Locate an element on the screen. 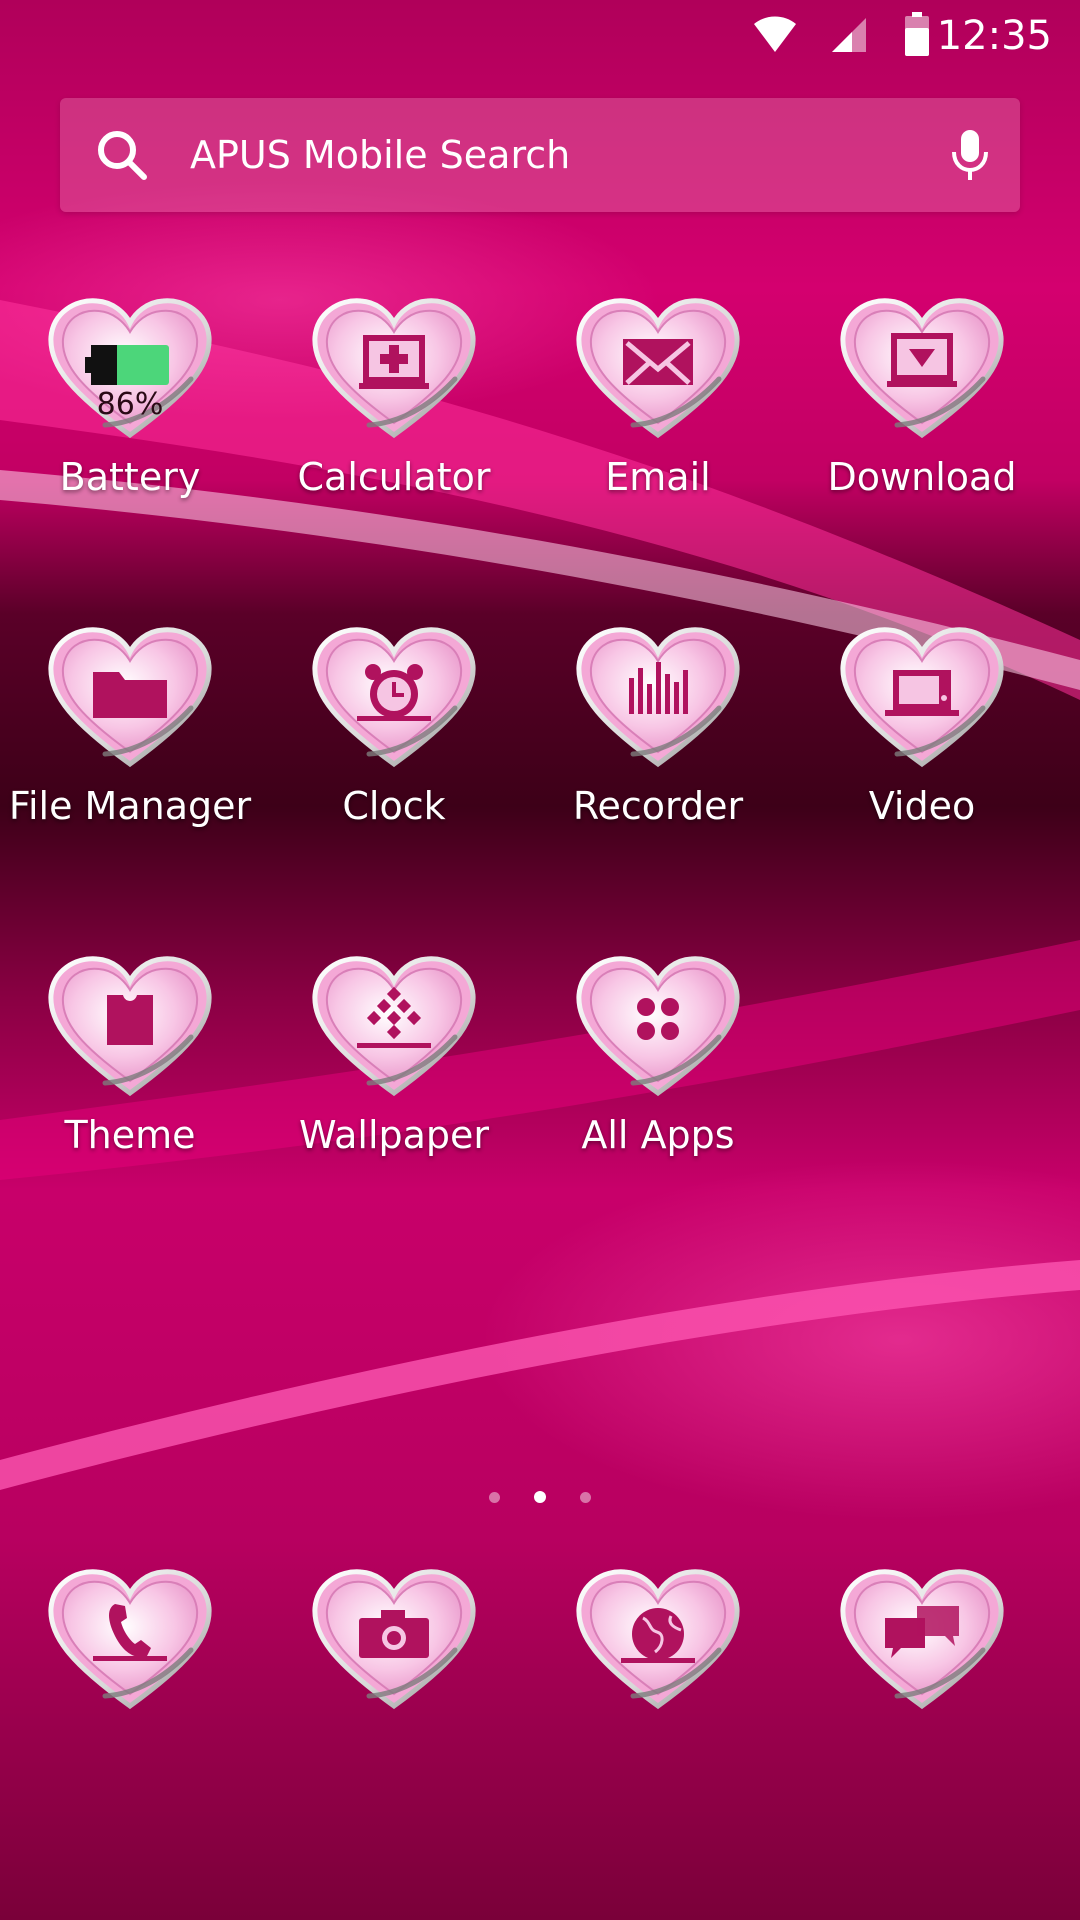  wifi-icon is located at coordinates (775, 34).